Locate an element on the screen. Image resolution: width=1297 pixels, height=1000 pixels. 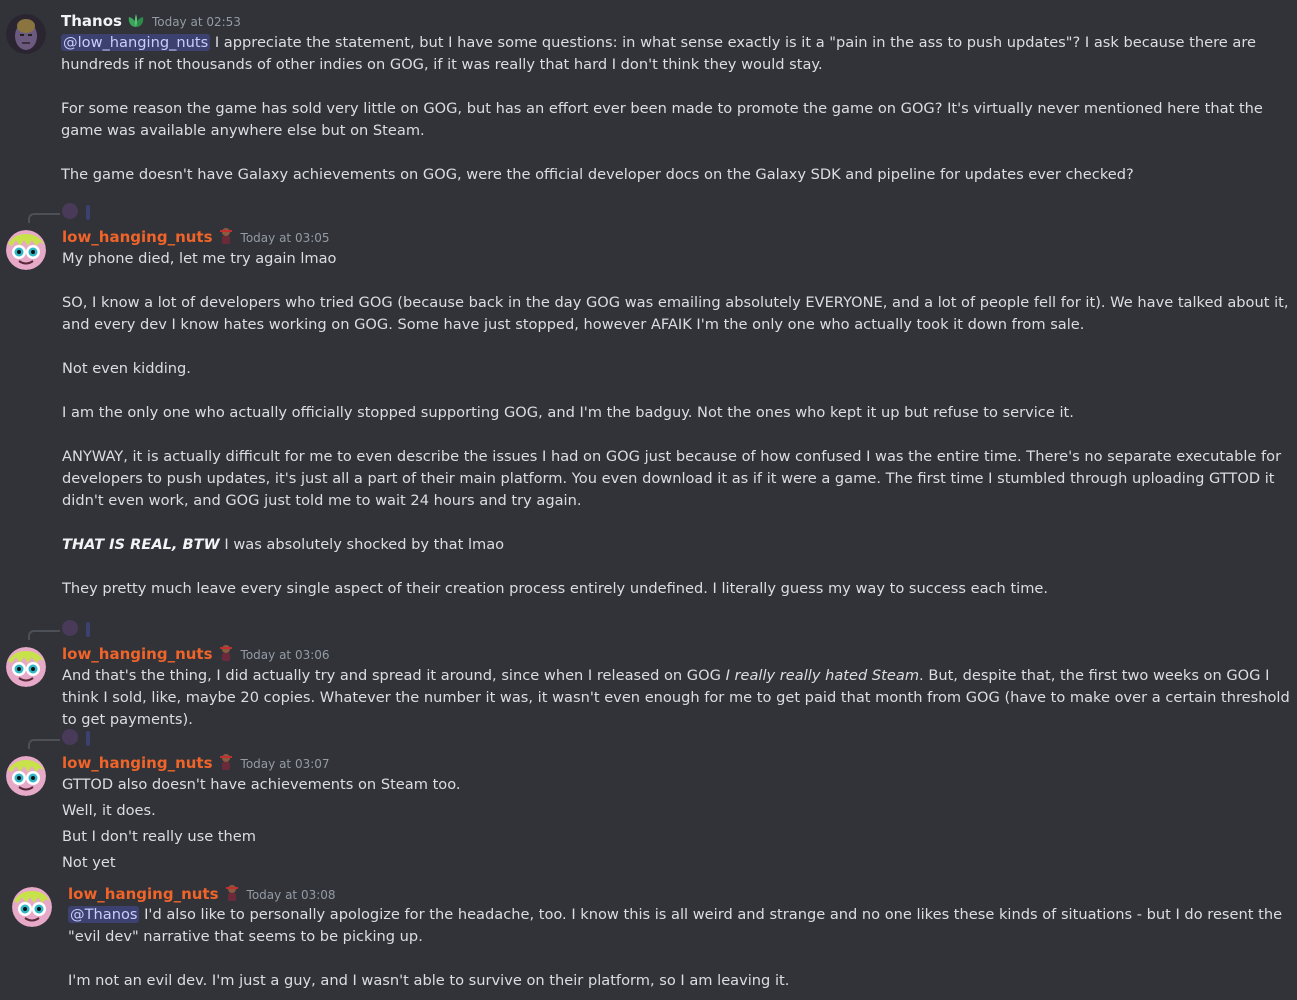
message-text: I was absolutely shocked by that lmao is located at coordinates (362, 544).